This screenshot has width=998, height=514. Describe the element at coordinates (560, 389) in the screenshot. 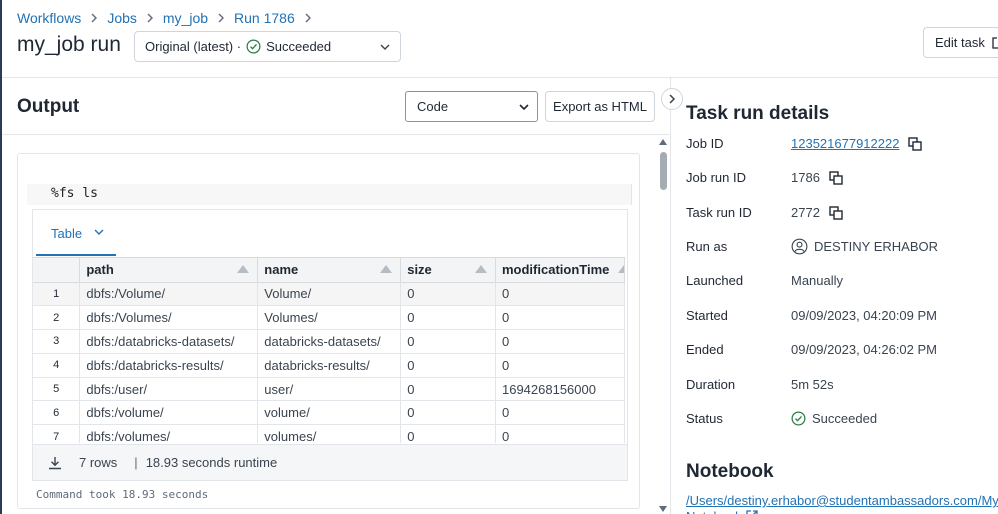

I see `cell-modification-time: 1694268156000` at that location.